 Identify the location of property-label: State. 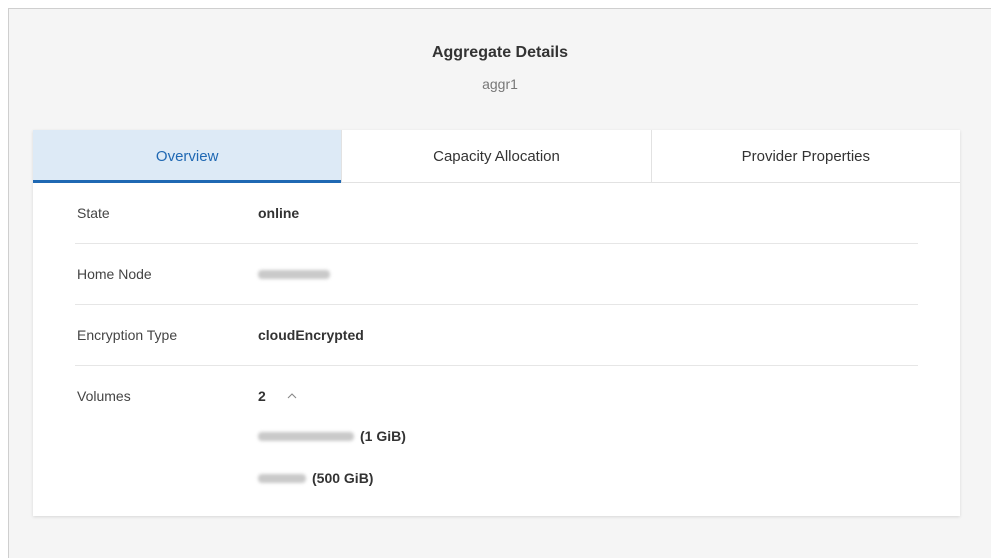
(93, 213).